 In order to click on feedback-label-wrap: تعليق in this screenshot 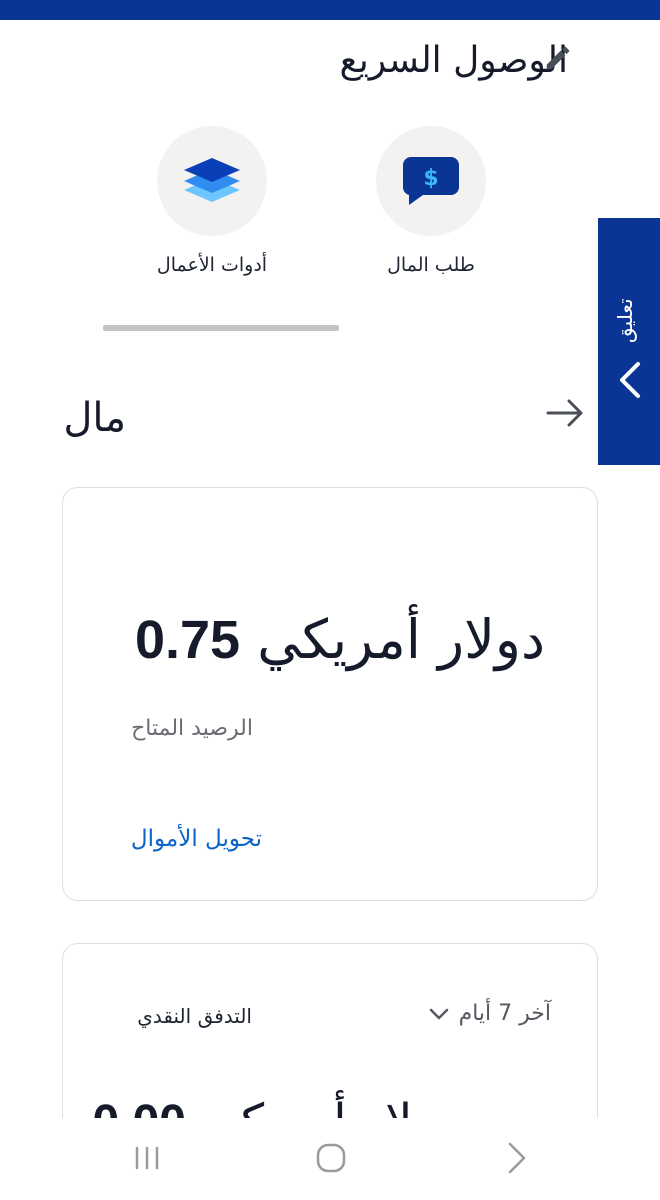, I will do `click(629, 288)`.